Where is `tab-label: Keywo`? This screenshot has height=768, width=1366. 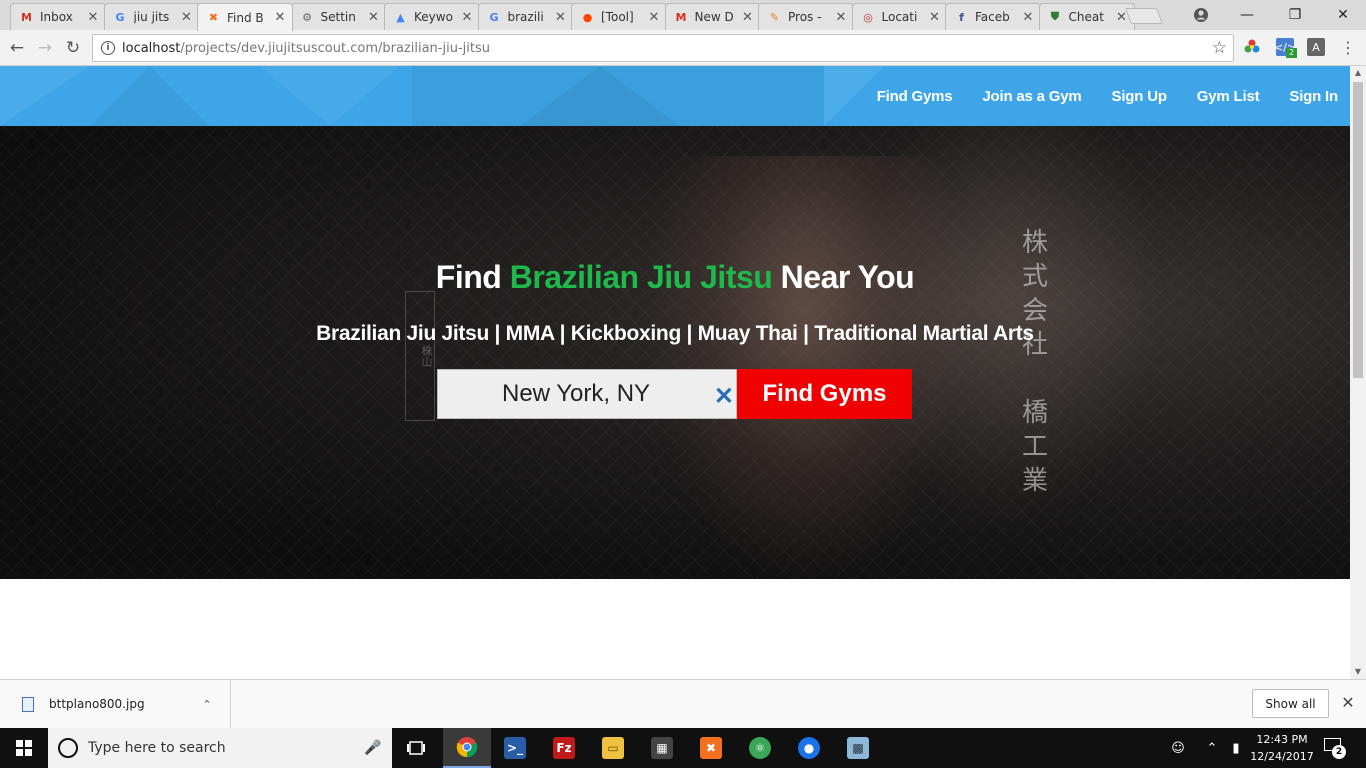 tab-label: Keywo is located at coordinates (433, 17).